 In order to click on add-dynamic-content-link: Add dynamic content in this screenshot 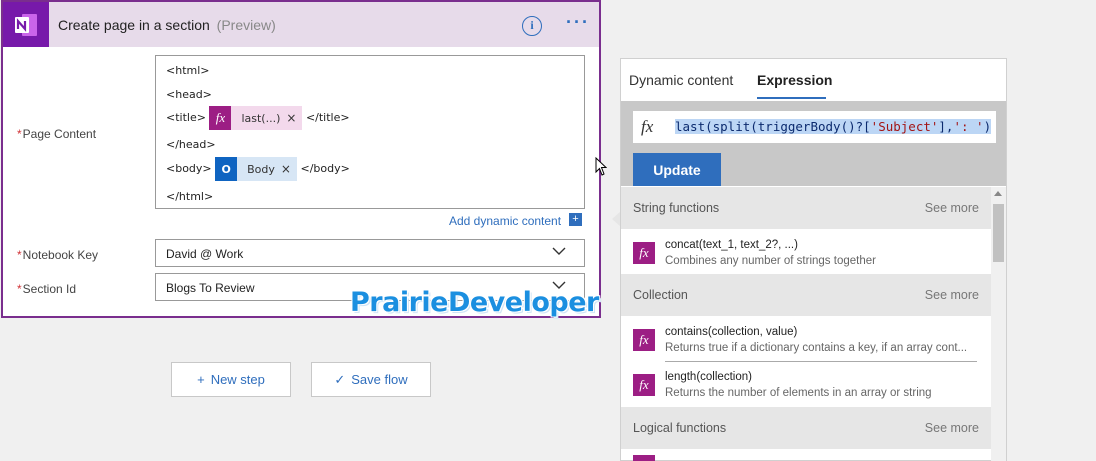, I will do `click(505, 221)`.